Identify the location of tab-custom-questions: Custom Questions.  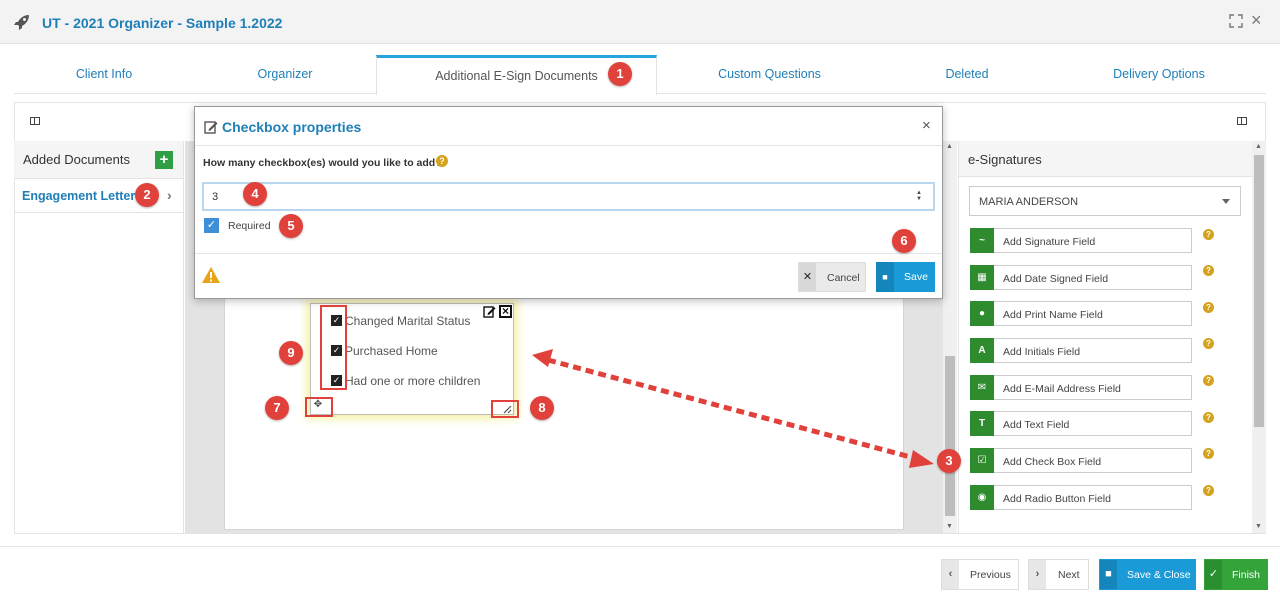
(769, 74).